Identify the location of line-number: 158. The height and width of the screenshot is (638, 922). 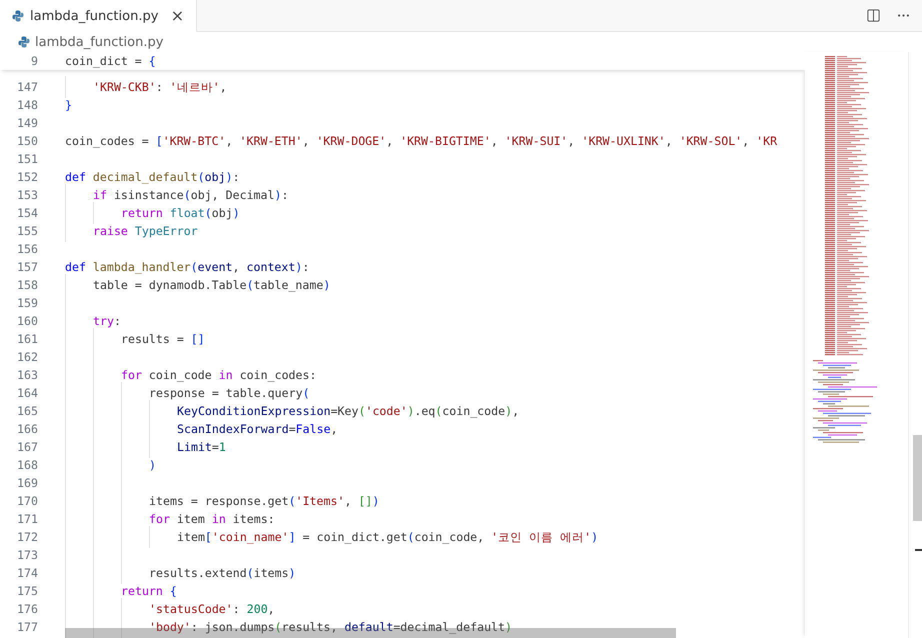
(27, 285).